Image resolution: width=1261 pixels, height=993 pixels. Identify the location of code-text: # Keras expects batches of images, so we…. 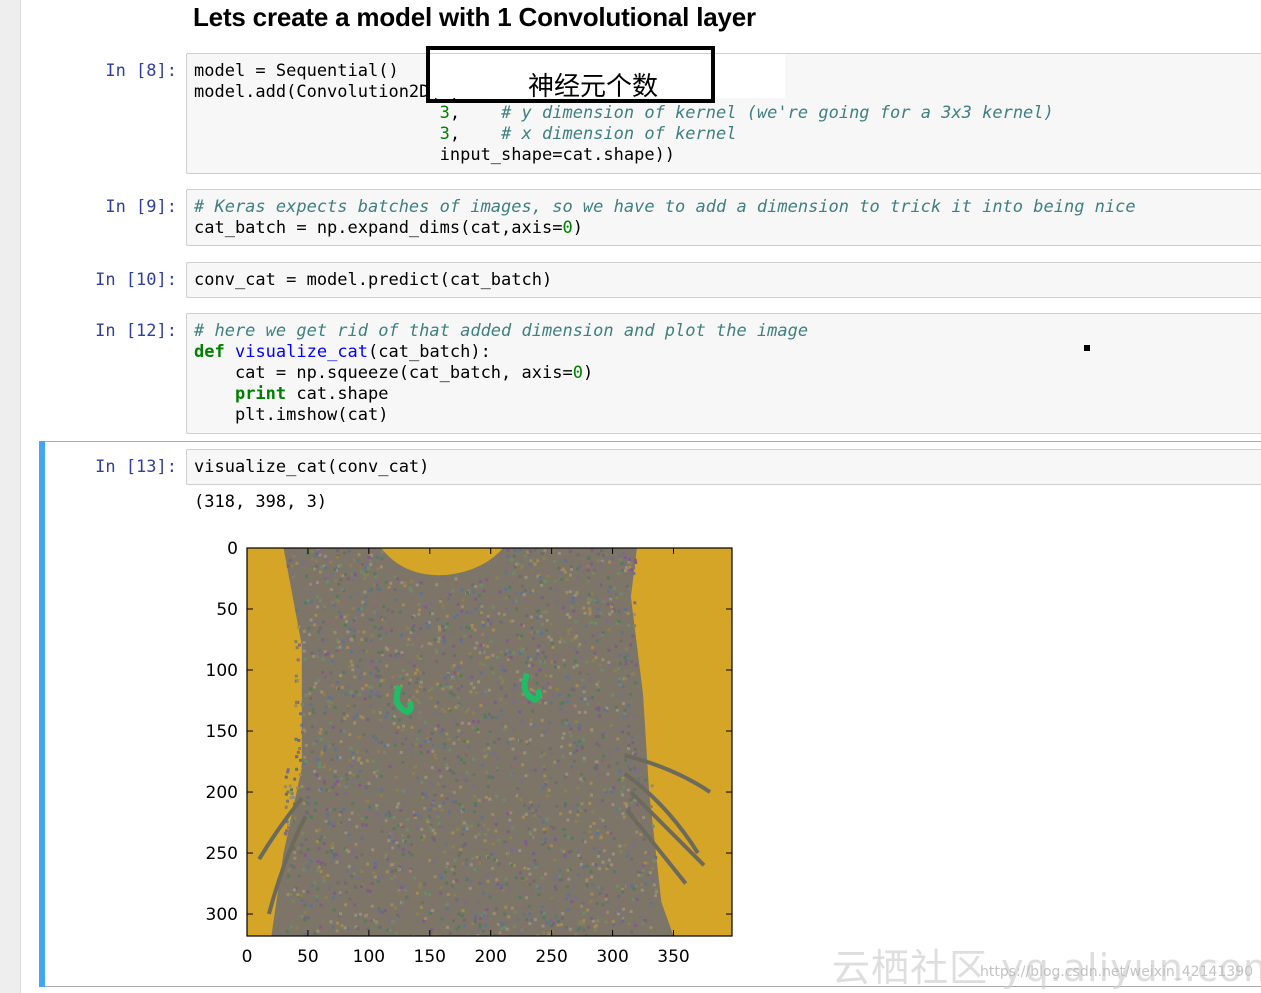
(724, 214).